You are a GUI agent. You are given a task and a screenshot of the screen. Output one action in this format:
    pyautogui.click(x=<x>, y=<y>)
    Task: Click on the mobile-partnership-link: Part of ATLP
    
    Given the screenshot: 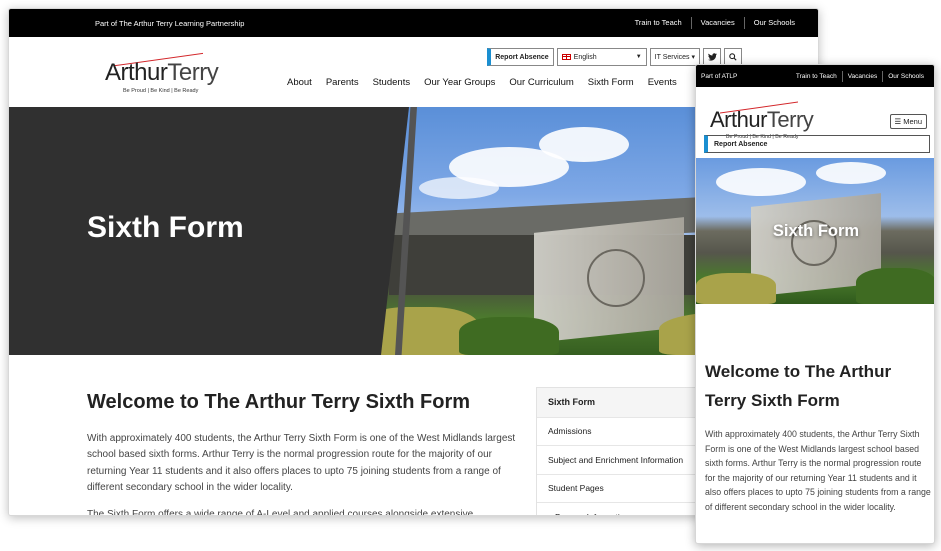 What is the action you would take?
    pyautogui.click(x=719, y=76)
    